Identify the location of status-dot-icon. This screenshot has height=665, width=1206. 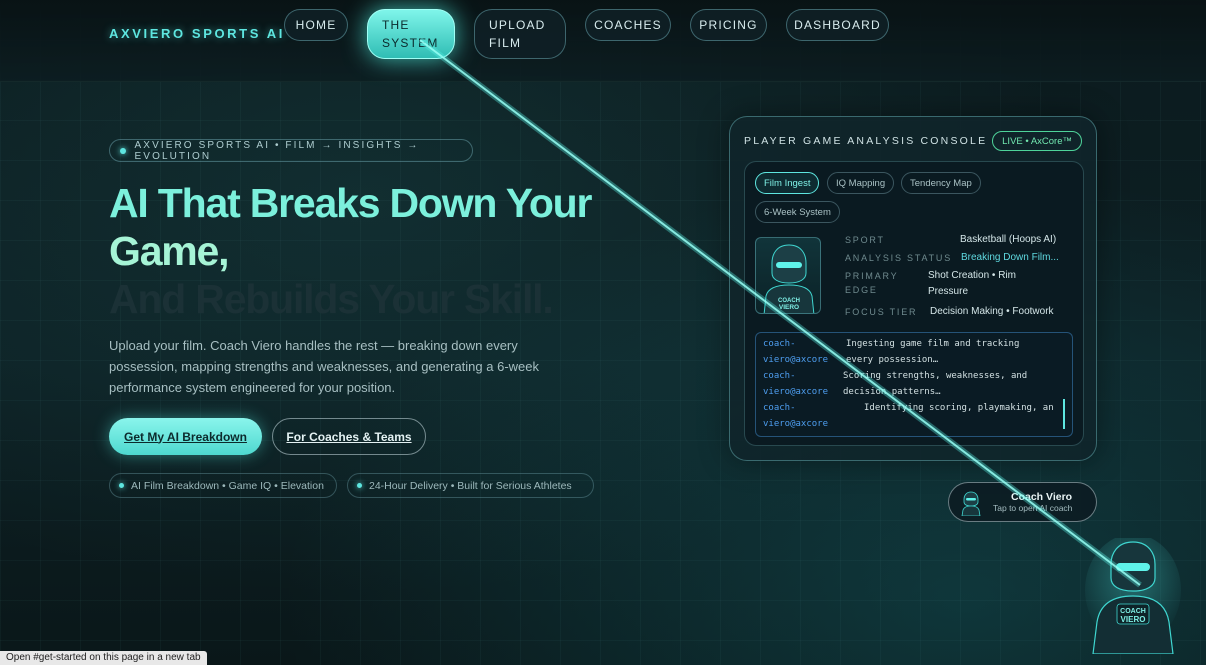
(123, 150).